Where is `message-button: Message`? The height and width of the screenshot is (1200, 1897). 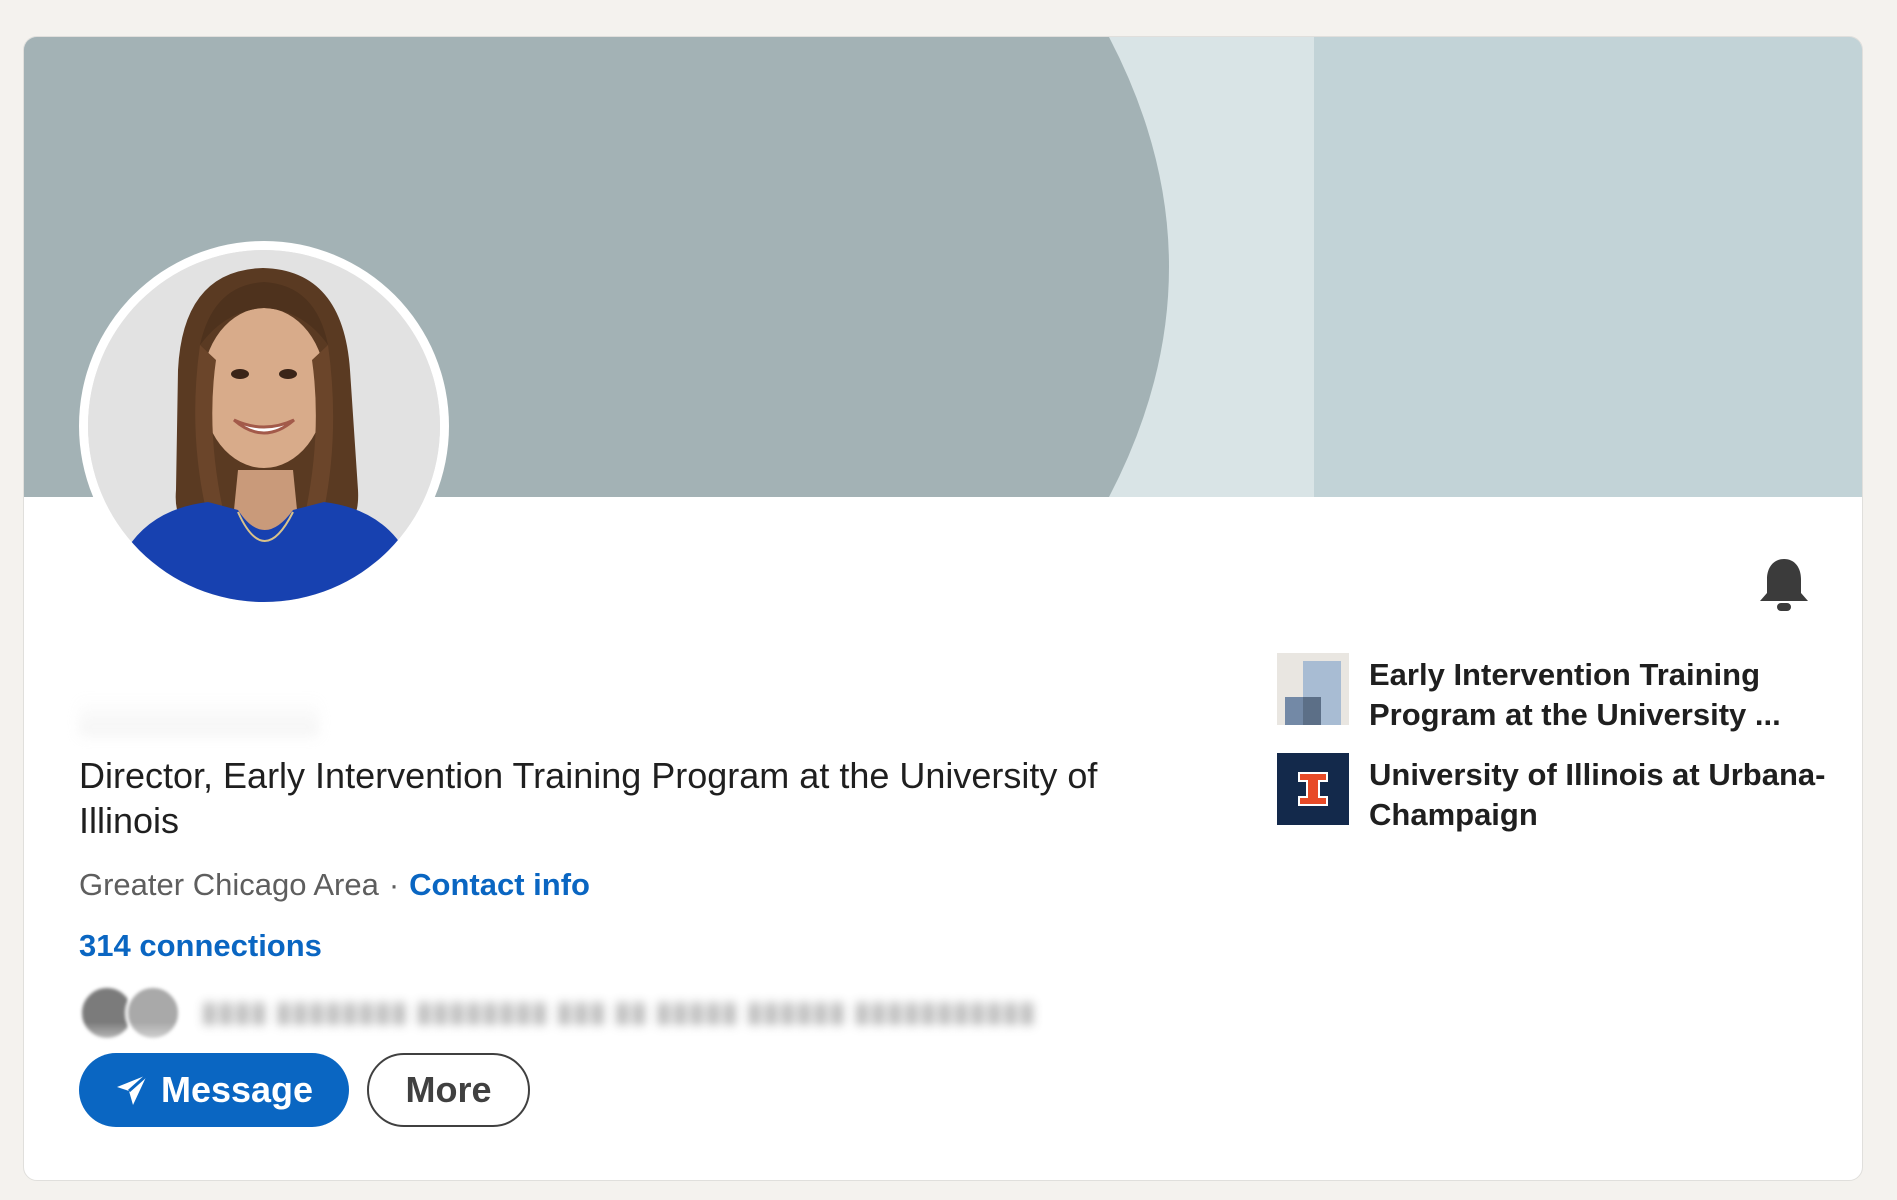 message-button: Message is located at coordinates (214, 1090).